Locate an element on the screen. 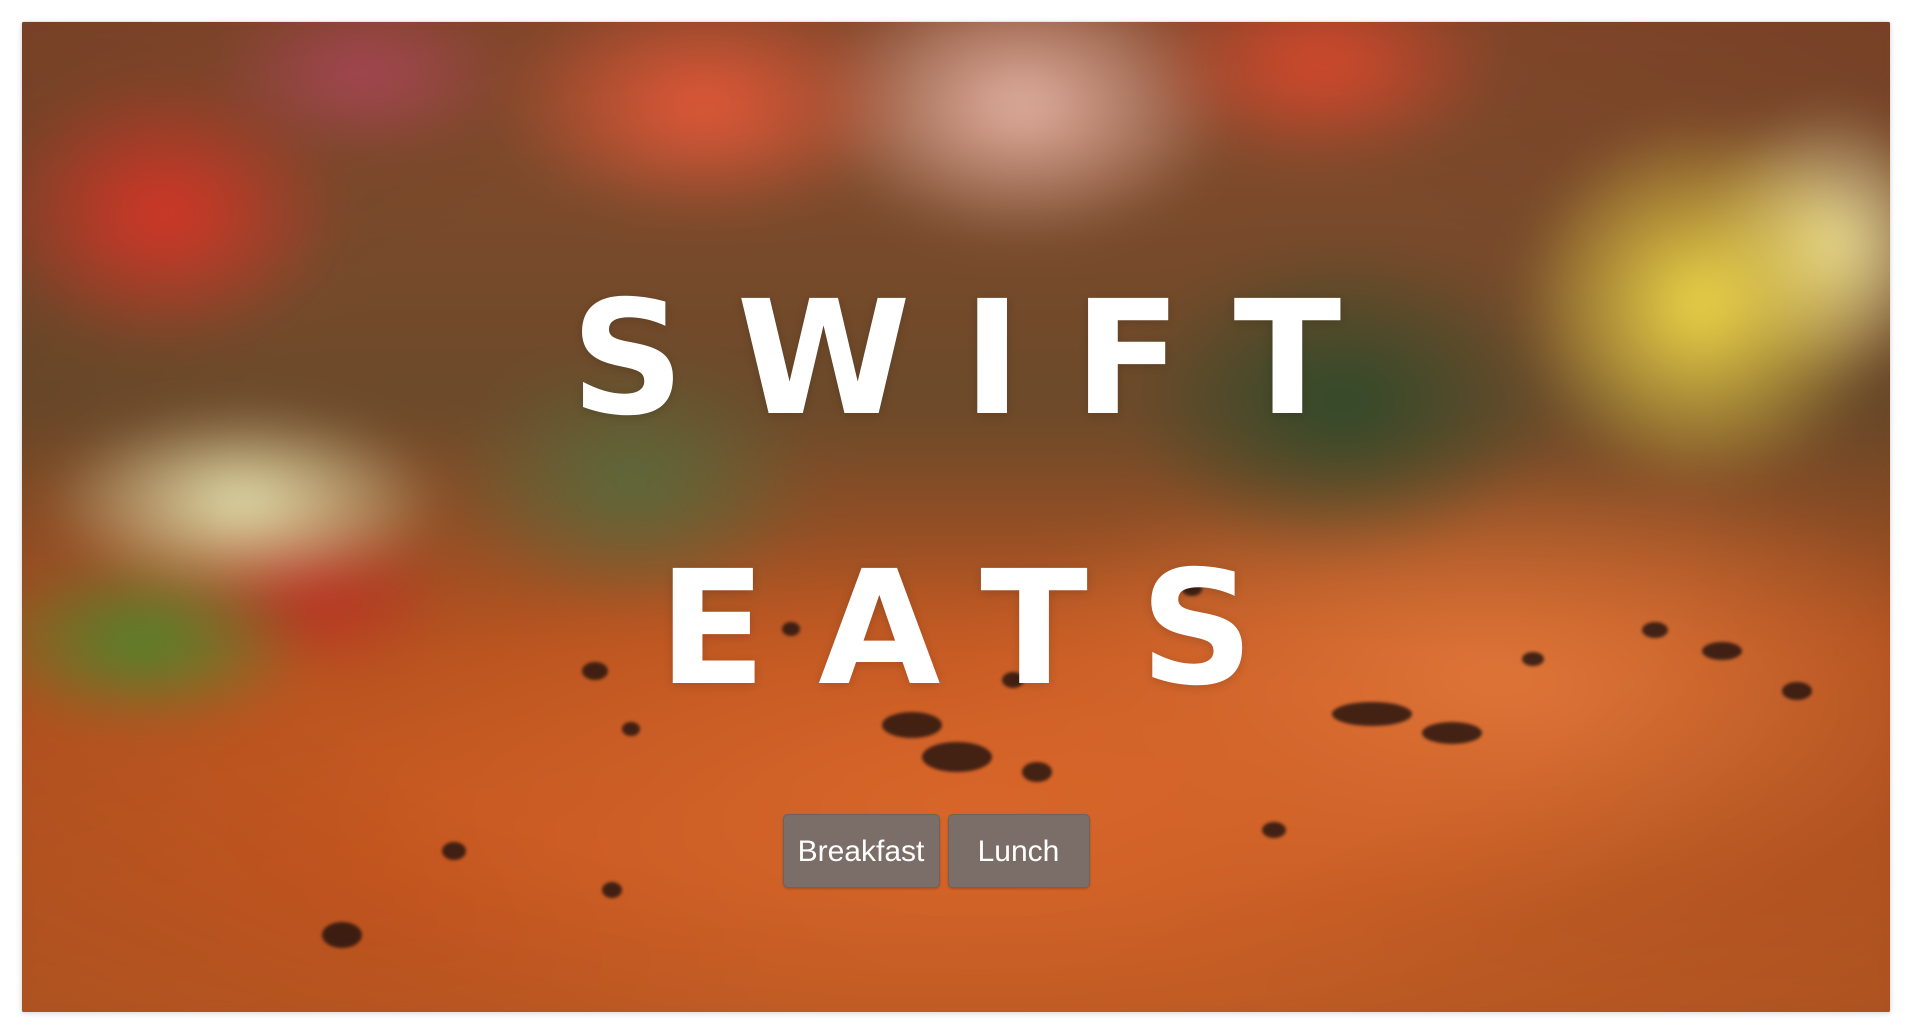 The width and height of the screenshot is (1912, 1034). site-title-line-1: SWIFT is located at coordinates (982, 359).